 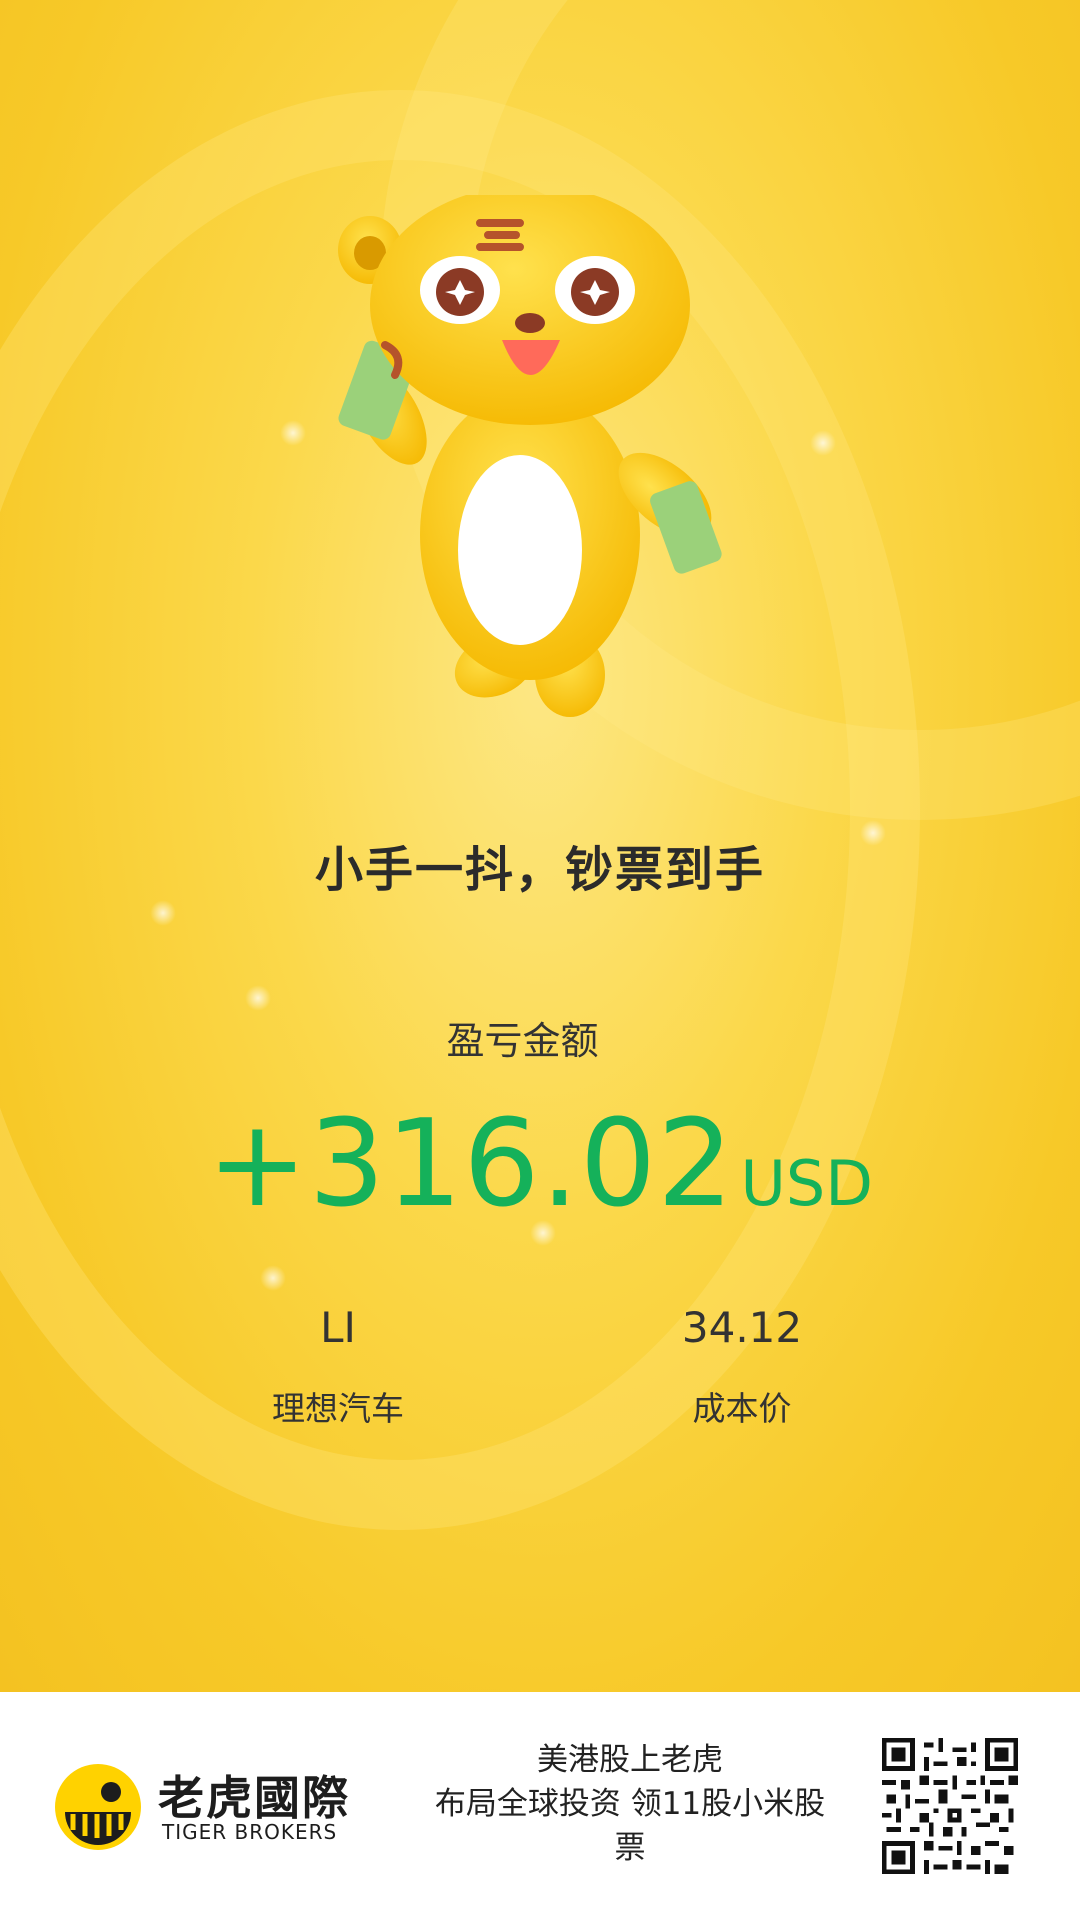 What do you see at coordinates (742, 1366) in the screenshot?
I see `cost-stat: 34.12 成本价` at bounding box center [742, 1366].